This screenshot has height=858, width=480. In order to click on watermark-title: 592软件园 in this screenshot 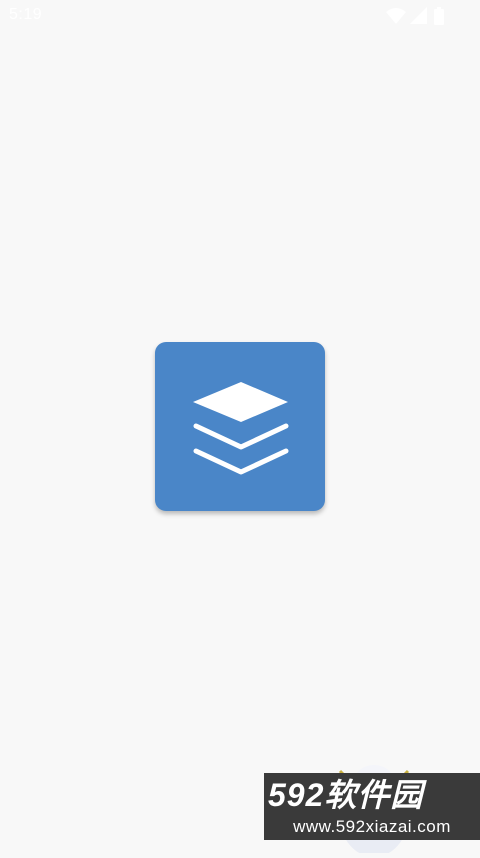, I will do `click(346, 795)`.